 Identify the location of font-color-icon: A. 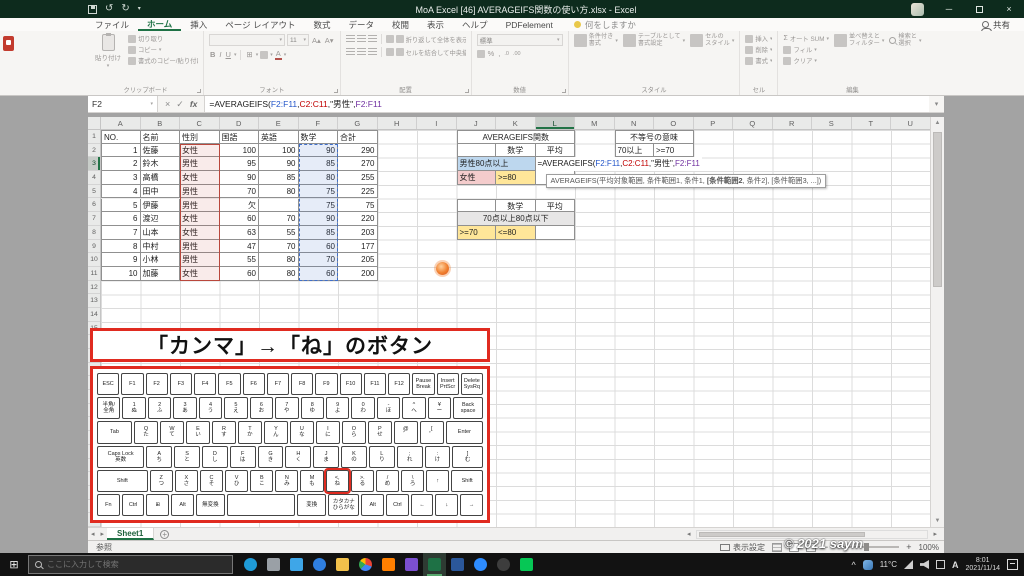
(278, 54).